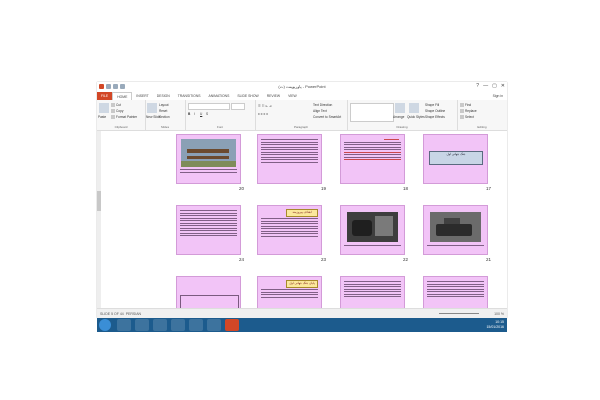 Image resolution: width=600 pixels, height=400 pixels. I want to click on font-group: B I U S Font, so click(220, 115).